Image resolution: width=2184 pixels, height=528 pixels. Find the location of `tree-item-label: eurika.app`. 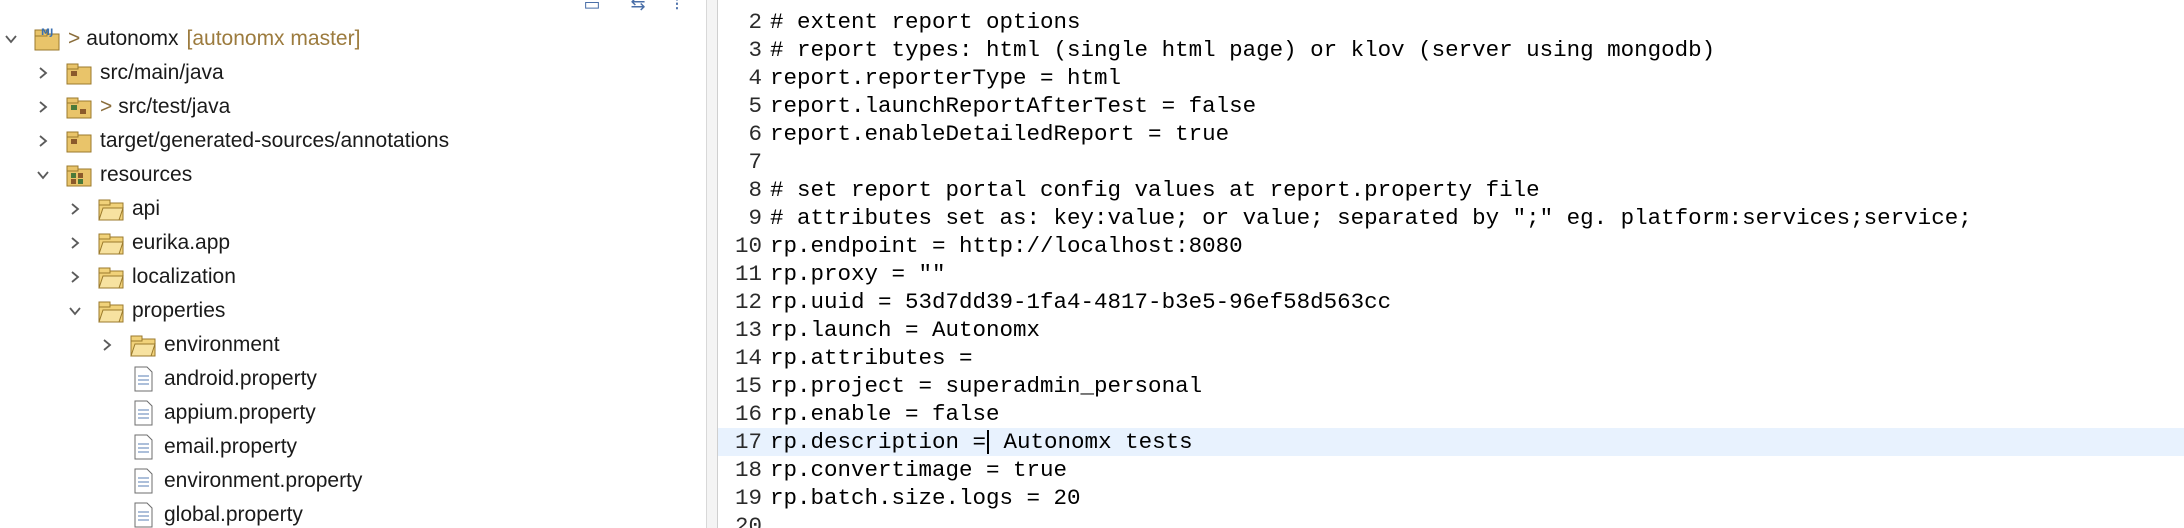

tree-item-label: eurika.app is located at coordinates (181, 242).